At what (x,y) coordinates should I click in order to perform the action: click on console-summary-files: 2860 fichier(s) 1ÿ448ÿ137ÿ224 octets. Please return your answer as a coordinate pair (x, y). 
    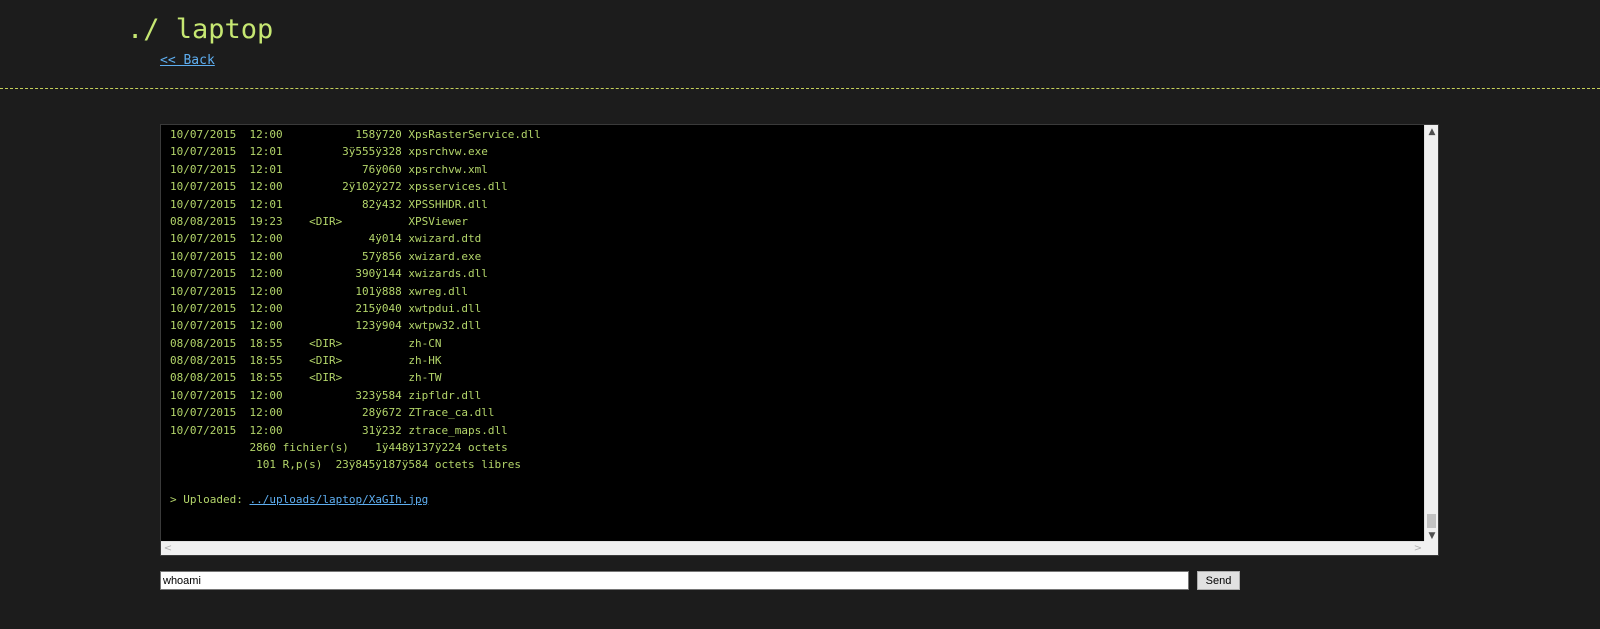
    Looking at the image, I should click on (339, 448).